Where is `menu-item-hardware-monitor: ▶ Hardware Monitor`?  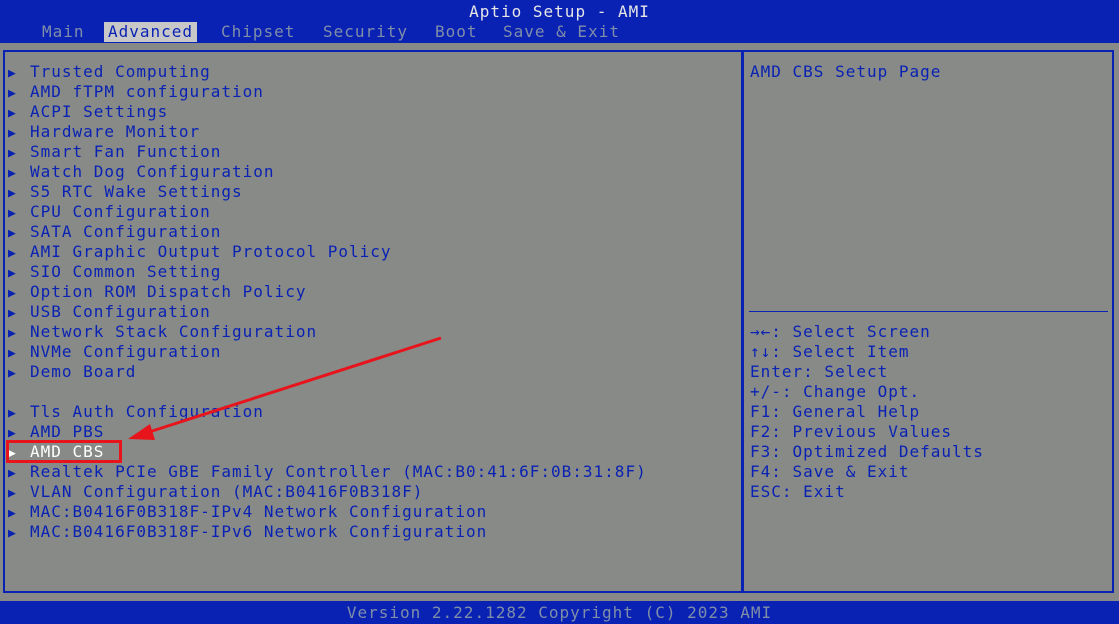
menu-item-hardware-monitor: ▶ Hardware Monitor is located at coordinates (104, 132).